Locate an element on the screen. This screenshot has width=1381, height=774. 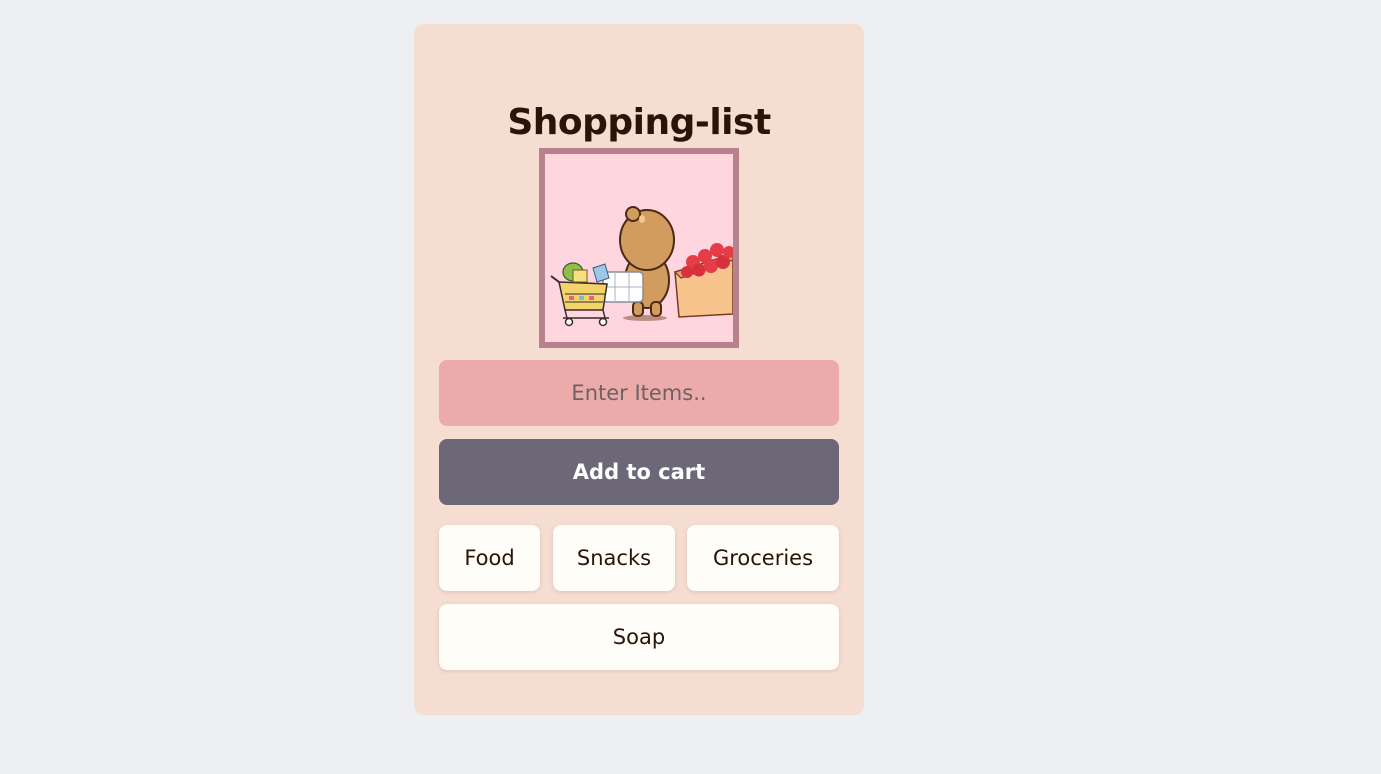
list-item-label: Food is located at coordinates (489, 558).